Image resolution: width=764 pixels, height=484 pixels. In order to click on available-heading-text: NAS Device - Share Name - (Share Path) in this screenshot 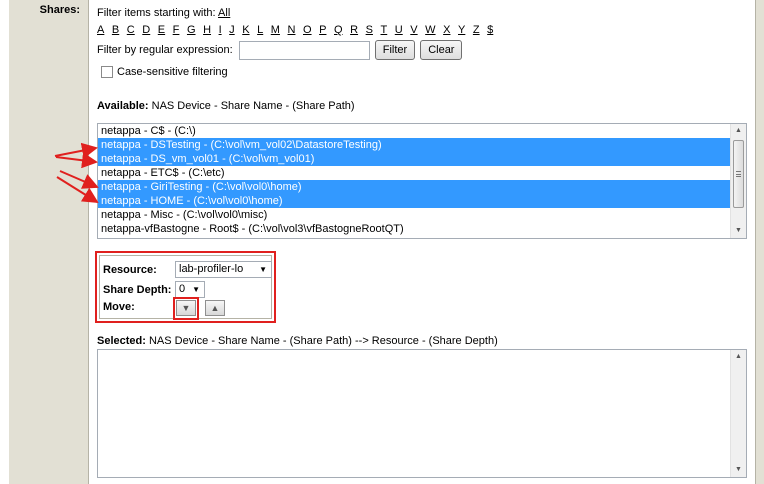, I will do `click(253, 106)`.